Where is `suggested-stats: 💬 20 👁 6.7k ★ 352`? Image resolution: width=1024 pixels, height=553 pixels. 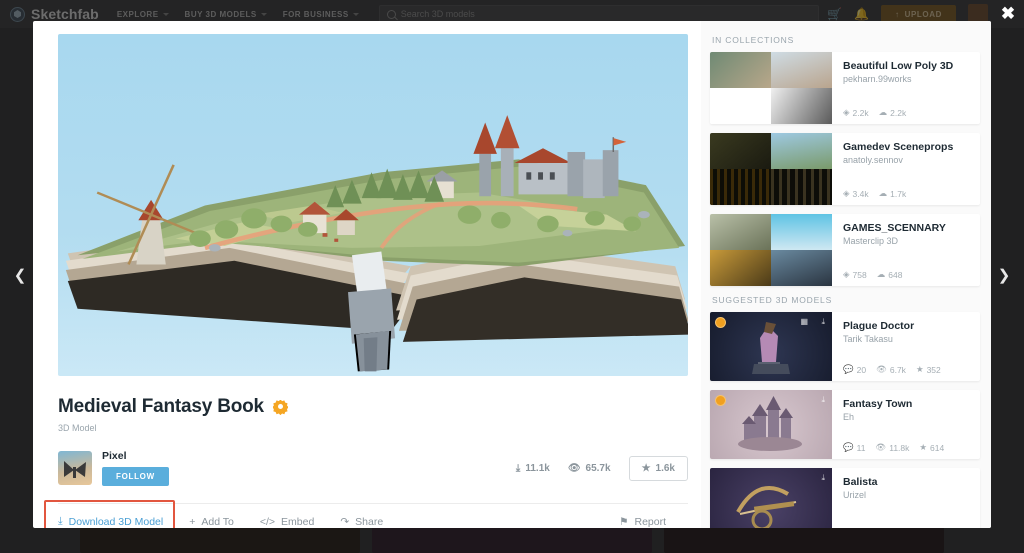
suggested-stats: 💬 20 👁 6.7k ★ 352 is located at coordinates (907, 369).